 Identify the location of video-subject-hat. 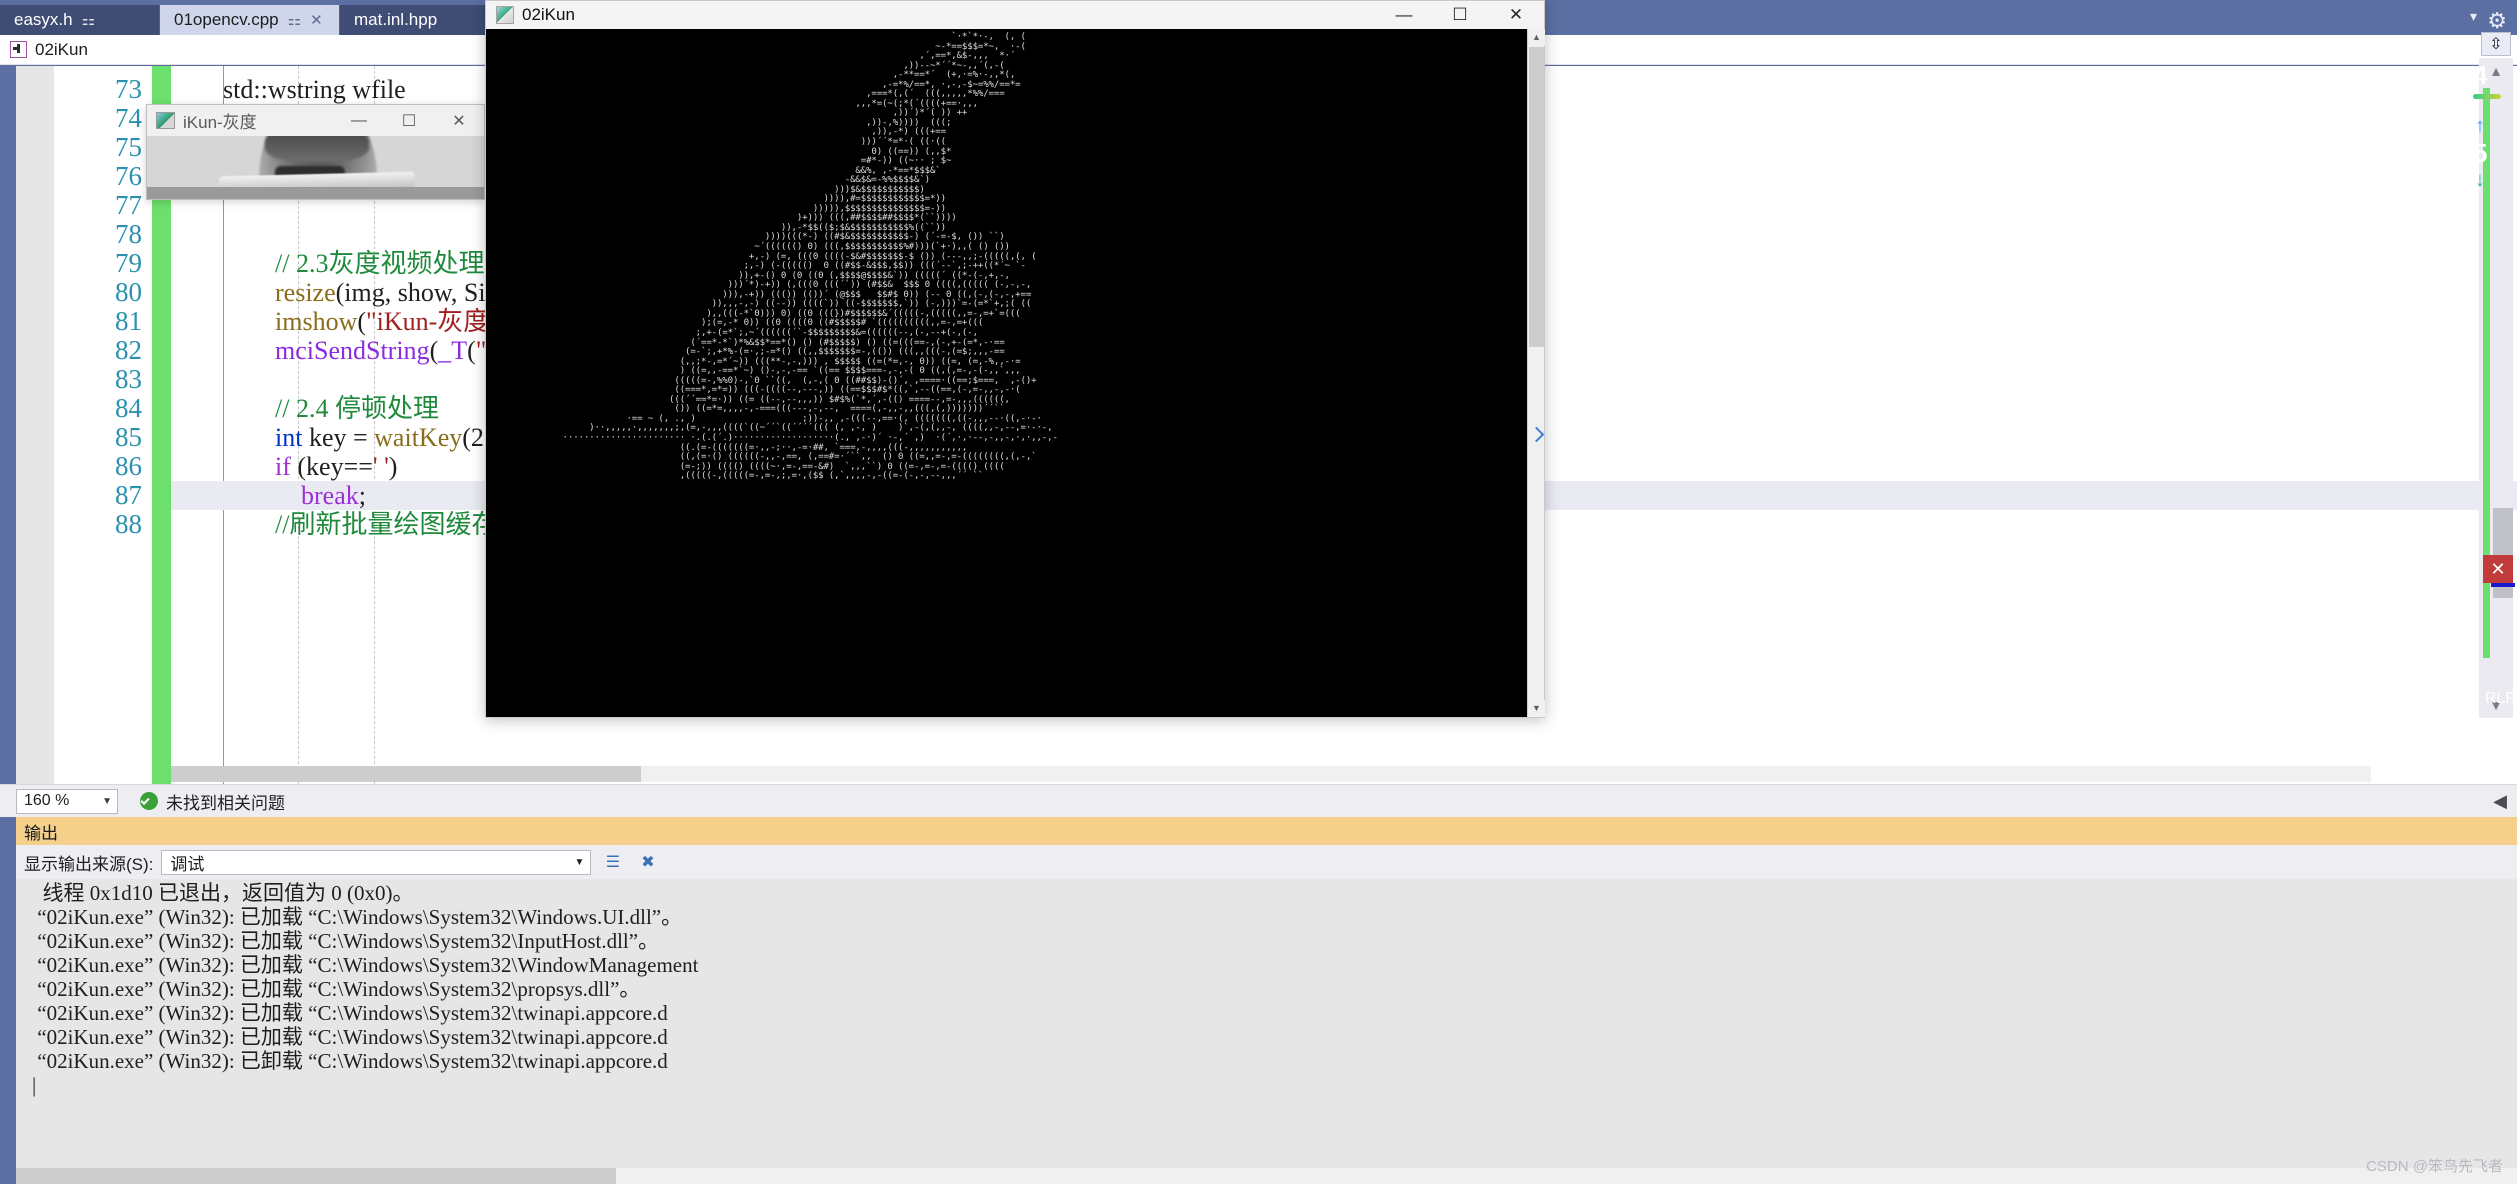
(317, 149).